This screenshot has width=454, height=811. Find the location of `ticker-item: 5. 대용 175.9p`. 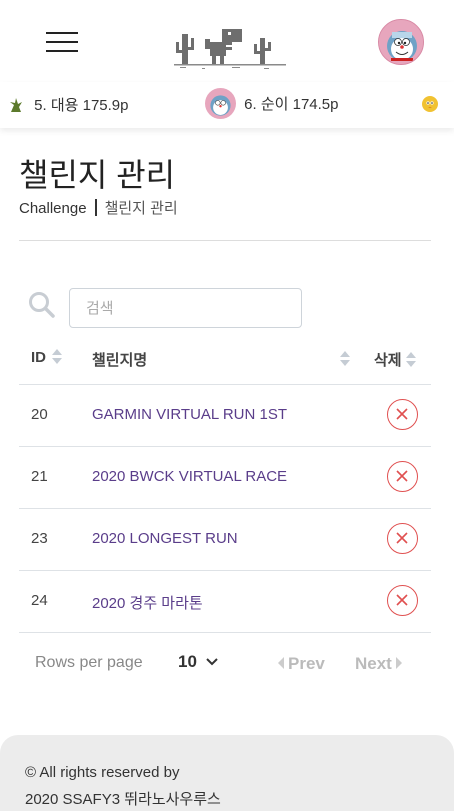

ticker-item: 5. 대용 175.9p is located at coordinates (68, 104).